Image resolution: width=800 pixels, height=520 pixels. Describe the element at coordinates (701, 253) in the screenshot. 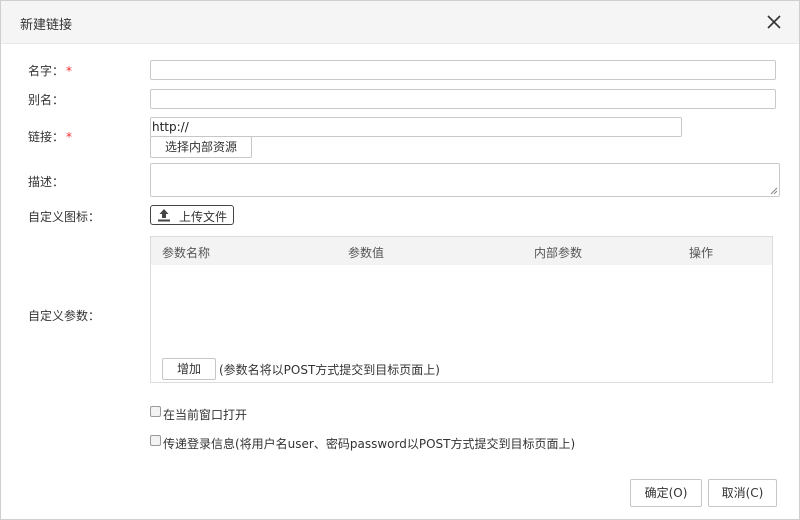

I see `column-header: 操作` at that location.